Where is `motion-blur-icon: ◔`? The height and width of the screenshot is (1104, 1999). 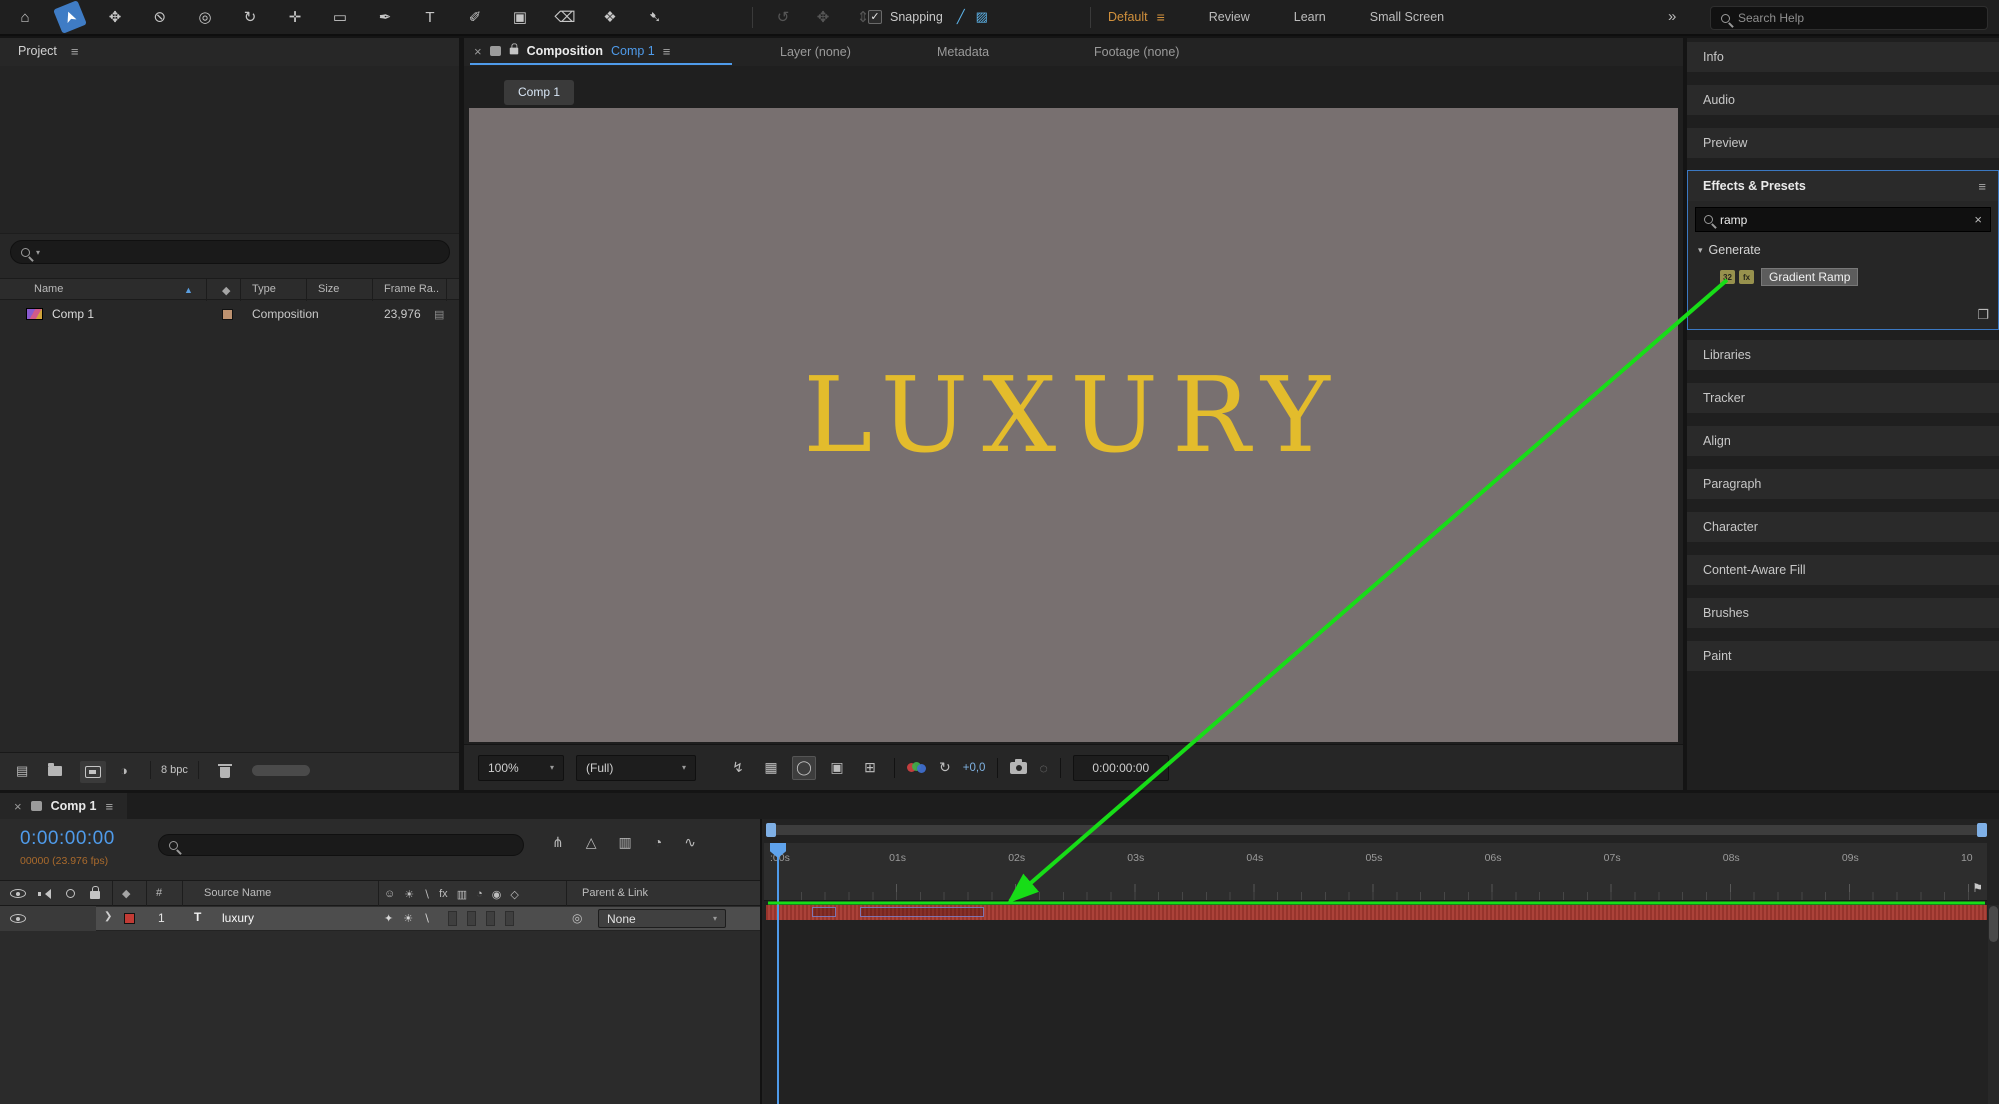 motion-blur-icon: ◔ is located at coordinates (658, 842).